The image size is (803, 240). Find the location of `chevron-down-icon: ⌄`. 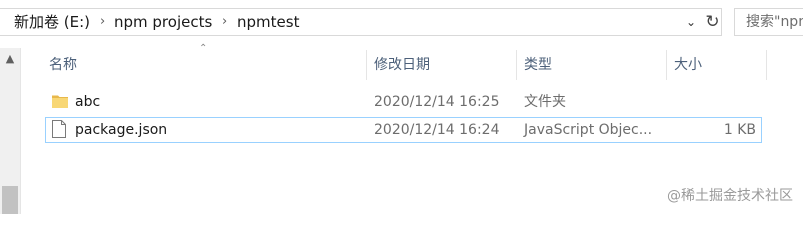

chevron-down-icon: ⌄ is located at coordinates (691, 22).